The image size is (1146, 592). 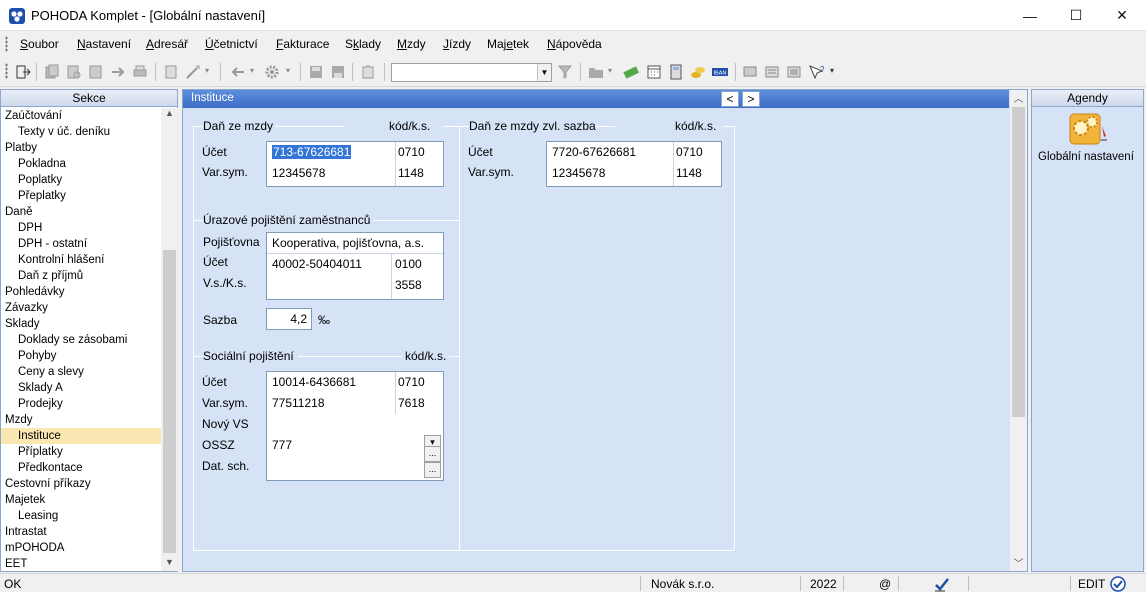 I want to click on back-dropdown-icon: ▾, so click(x=252, y=70).